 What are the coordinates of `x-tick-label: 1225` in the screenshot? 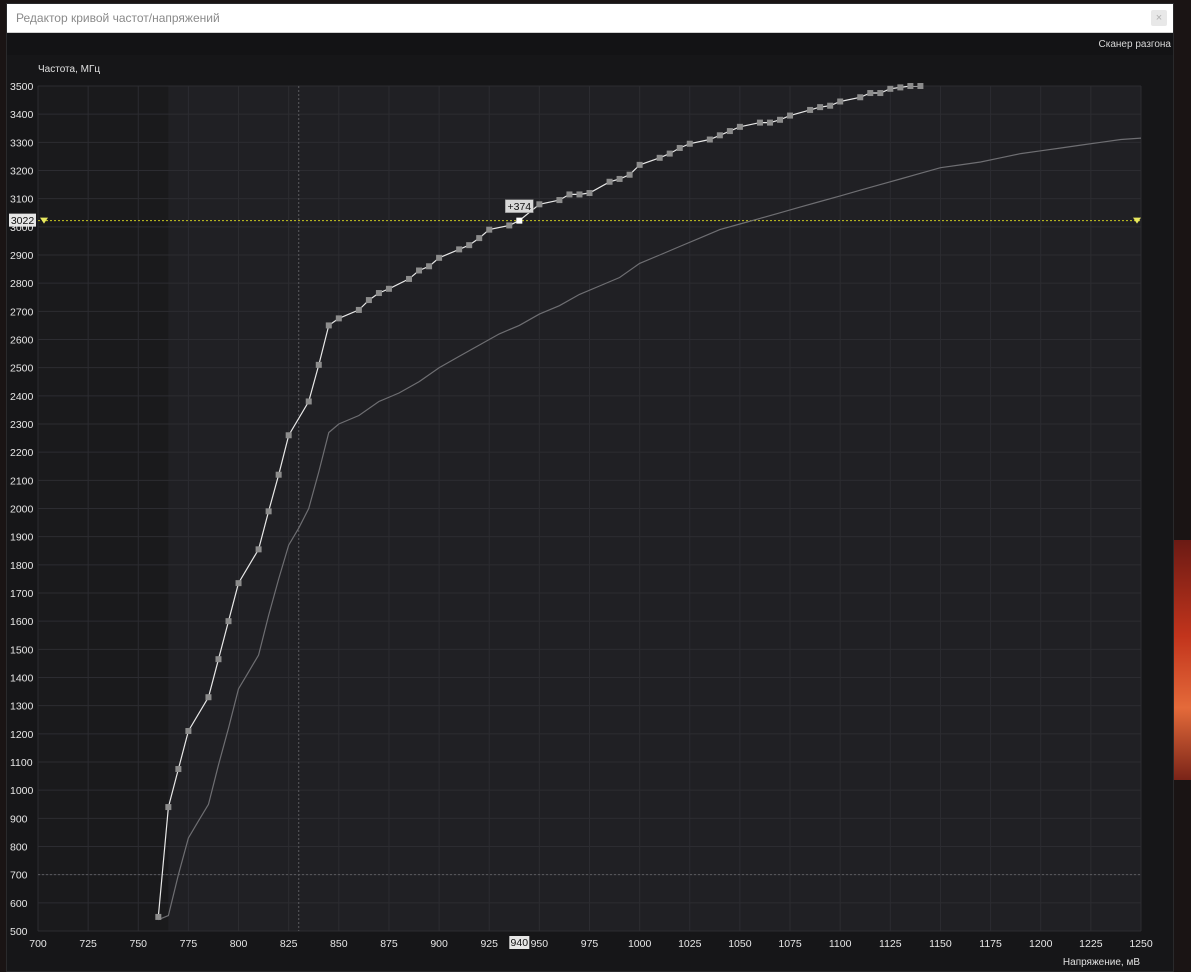 It's located at (1091, 944).